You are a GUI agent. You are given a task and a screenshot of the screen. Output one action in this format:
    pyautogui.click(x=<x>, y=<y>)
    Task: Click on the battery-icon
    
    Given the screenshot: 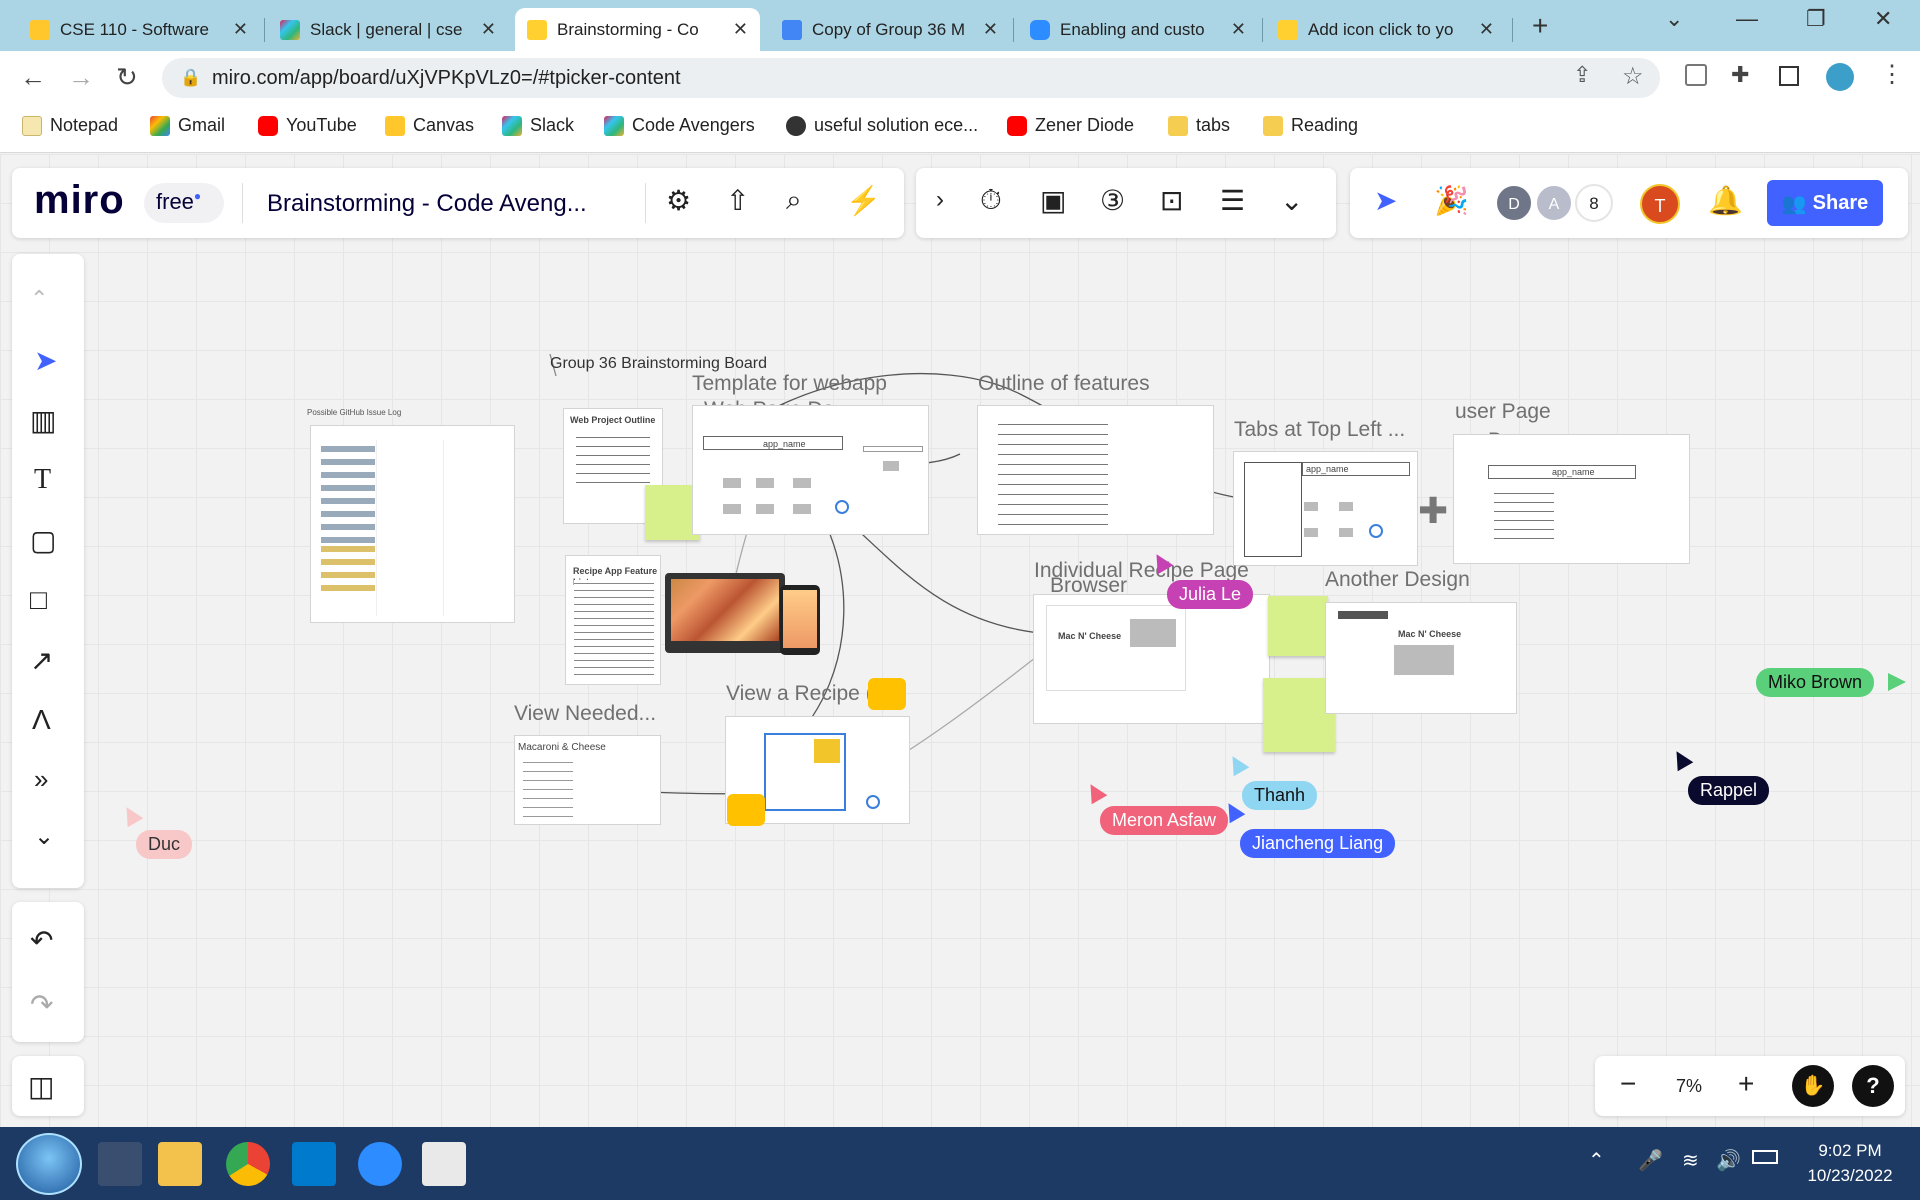 What is the action you would take?
    pyautogui.click(x=1765, y=1157)
    